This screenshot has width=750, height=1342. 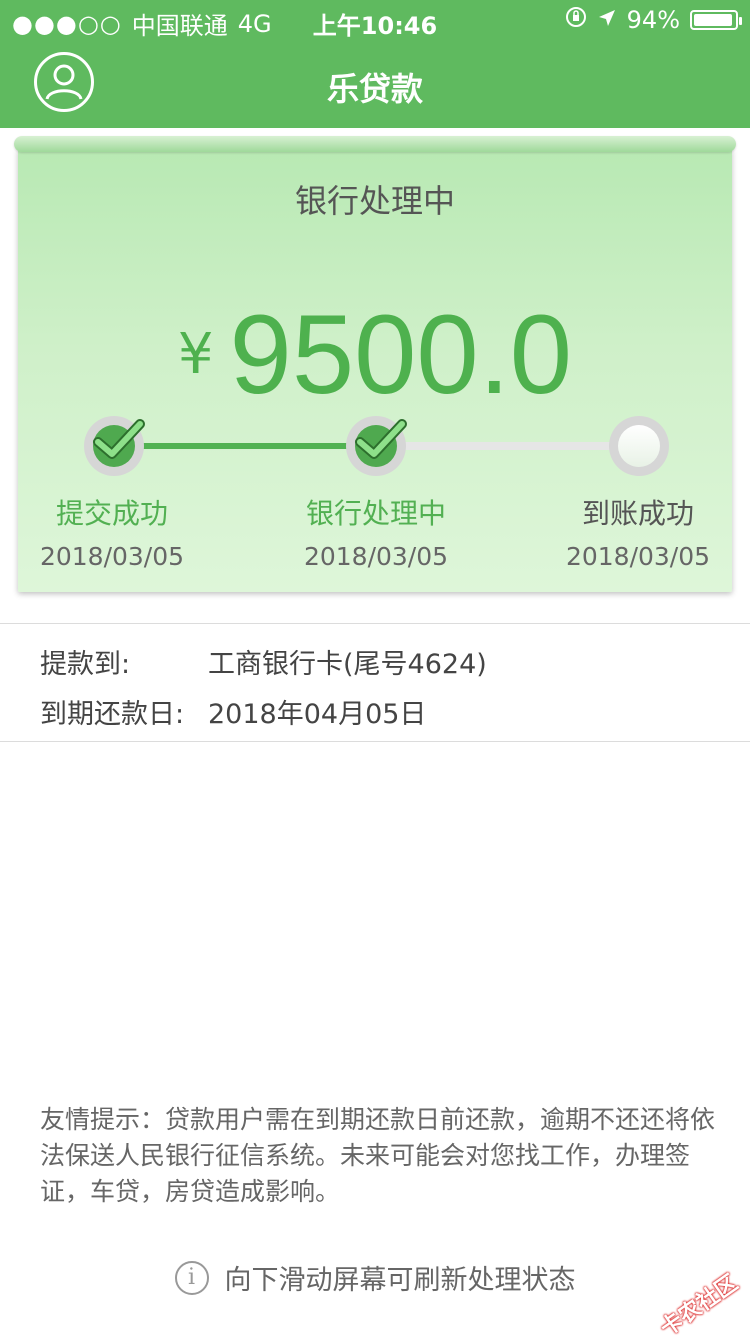 What do you see at coordinates (112, 714) in the screenshot?
I see `due-date-label: 到期还款日:` at bounding box center [112, 714].